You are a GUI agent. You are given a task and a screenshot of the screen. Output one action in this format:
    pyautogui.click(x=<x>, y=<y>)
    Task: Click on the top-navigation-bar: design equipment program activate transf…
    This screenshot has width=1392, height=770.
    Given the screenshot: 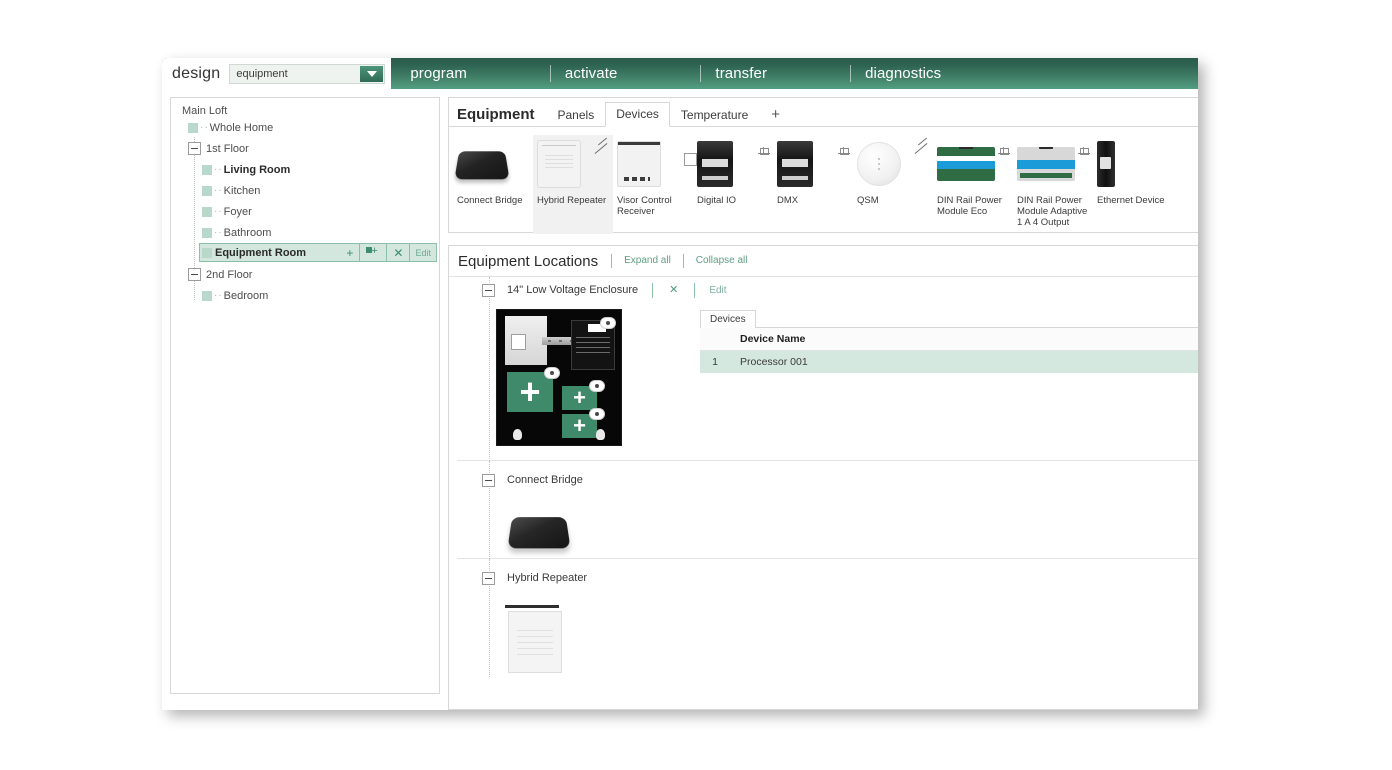 What is the action you would take?
    pyautogui.click(x=680, y=73)
    